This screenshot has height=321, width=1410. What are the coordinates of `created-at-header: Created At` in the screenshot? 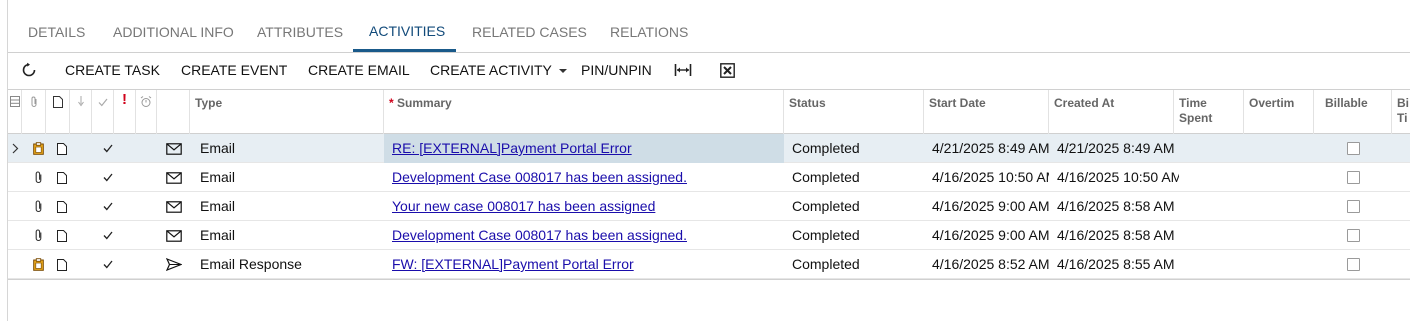 It's located at (1111, 112).